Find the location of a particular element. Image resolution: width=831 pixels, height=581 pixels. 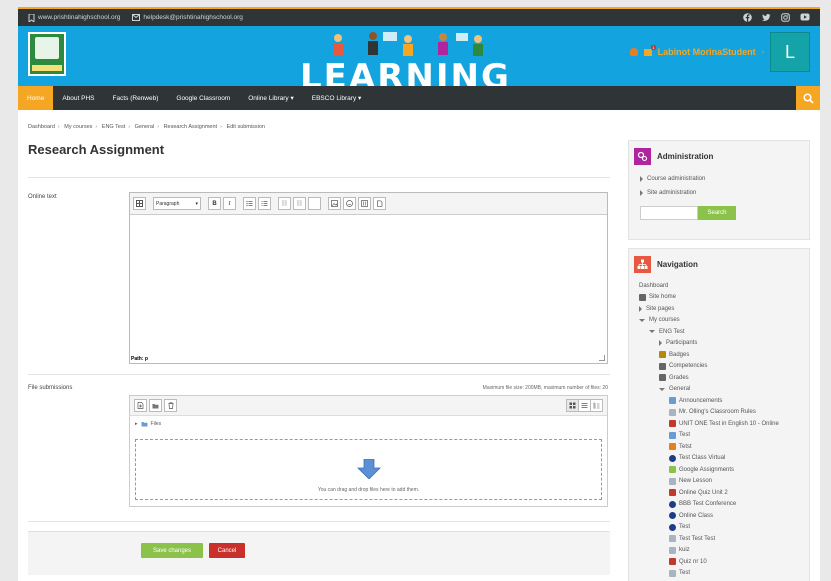

breadcrumb-sep-icon: › is located at coordinates (129, 127).